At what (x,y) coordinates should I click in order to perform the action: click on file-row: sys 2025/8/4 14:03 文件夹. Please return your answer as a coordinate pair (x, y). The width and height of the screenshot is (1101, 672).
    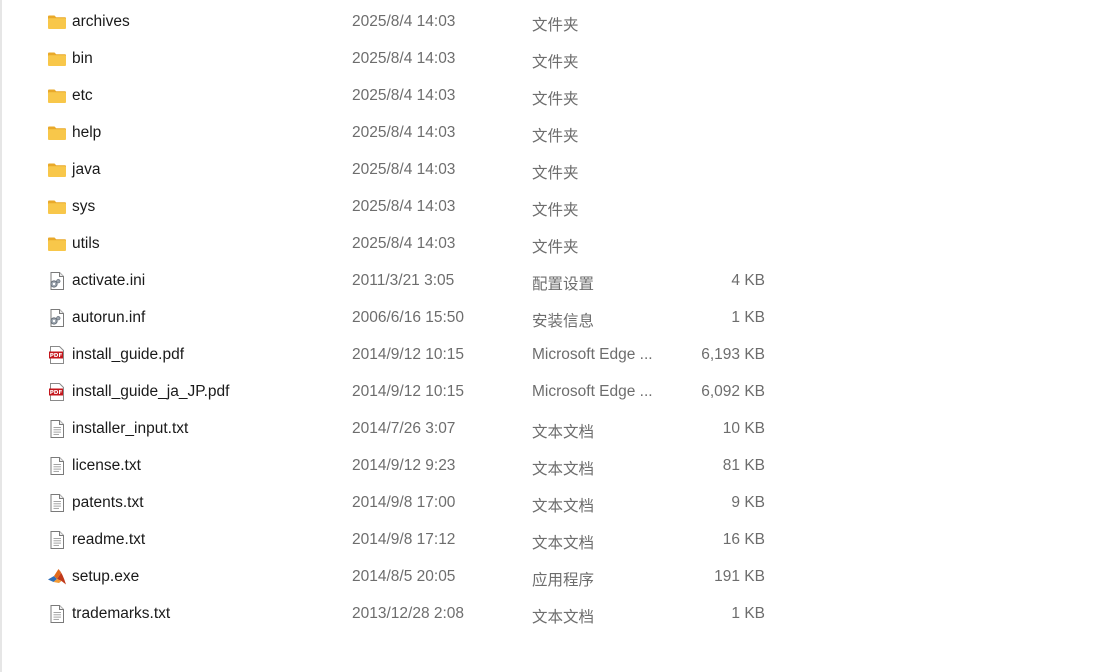
    Looking at the image, I should click on (551, 206).